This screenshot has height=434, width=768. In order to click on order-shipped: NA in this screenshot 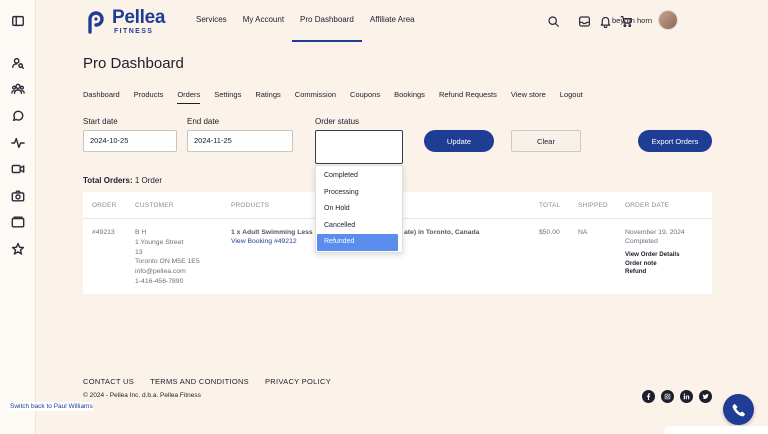, I will do `click(583, 232)`.